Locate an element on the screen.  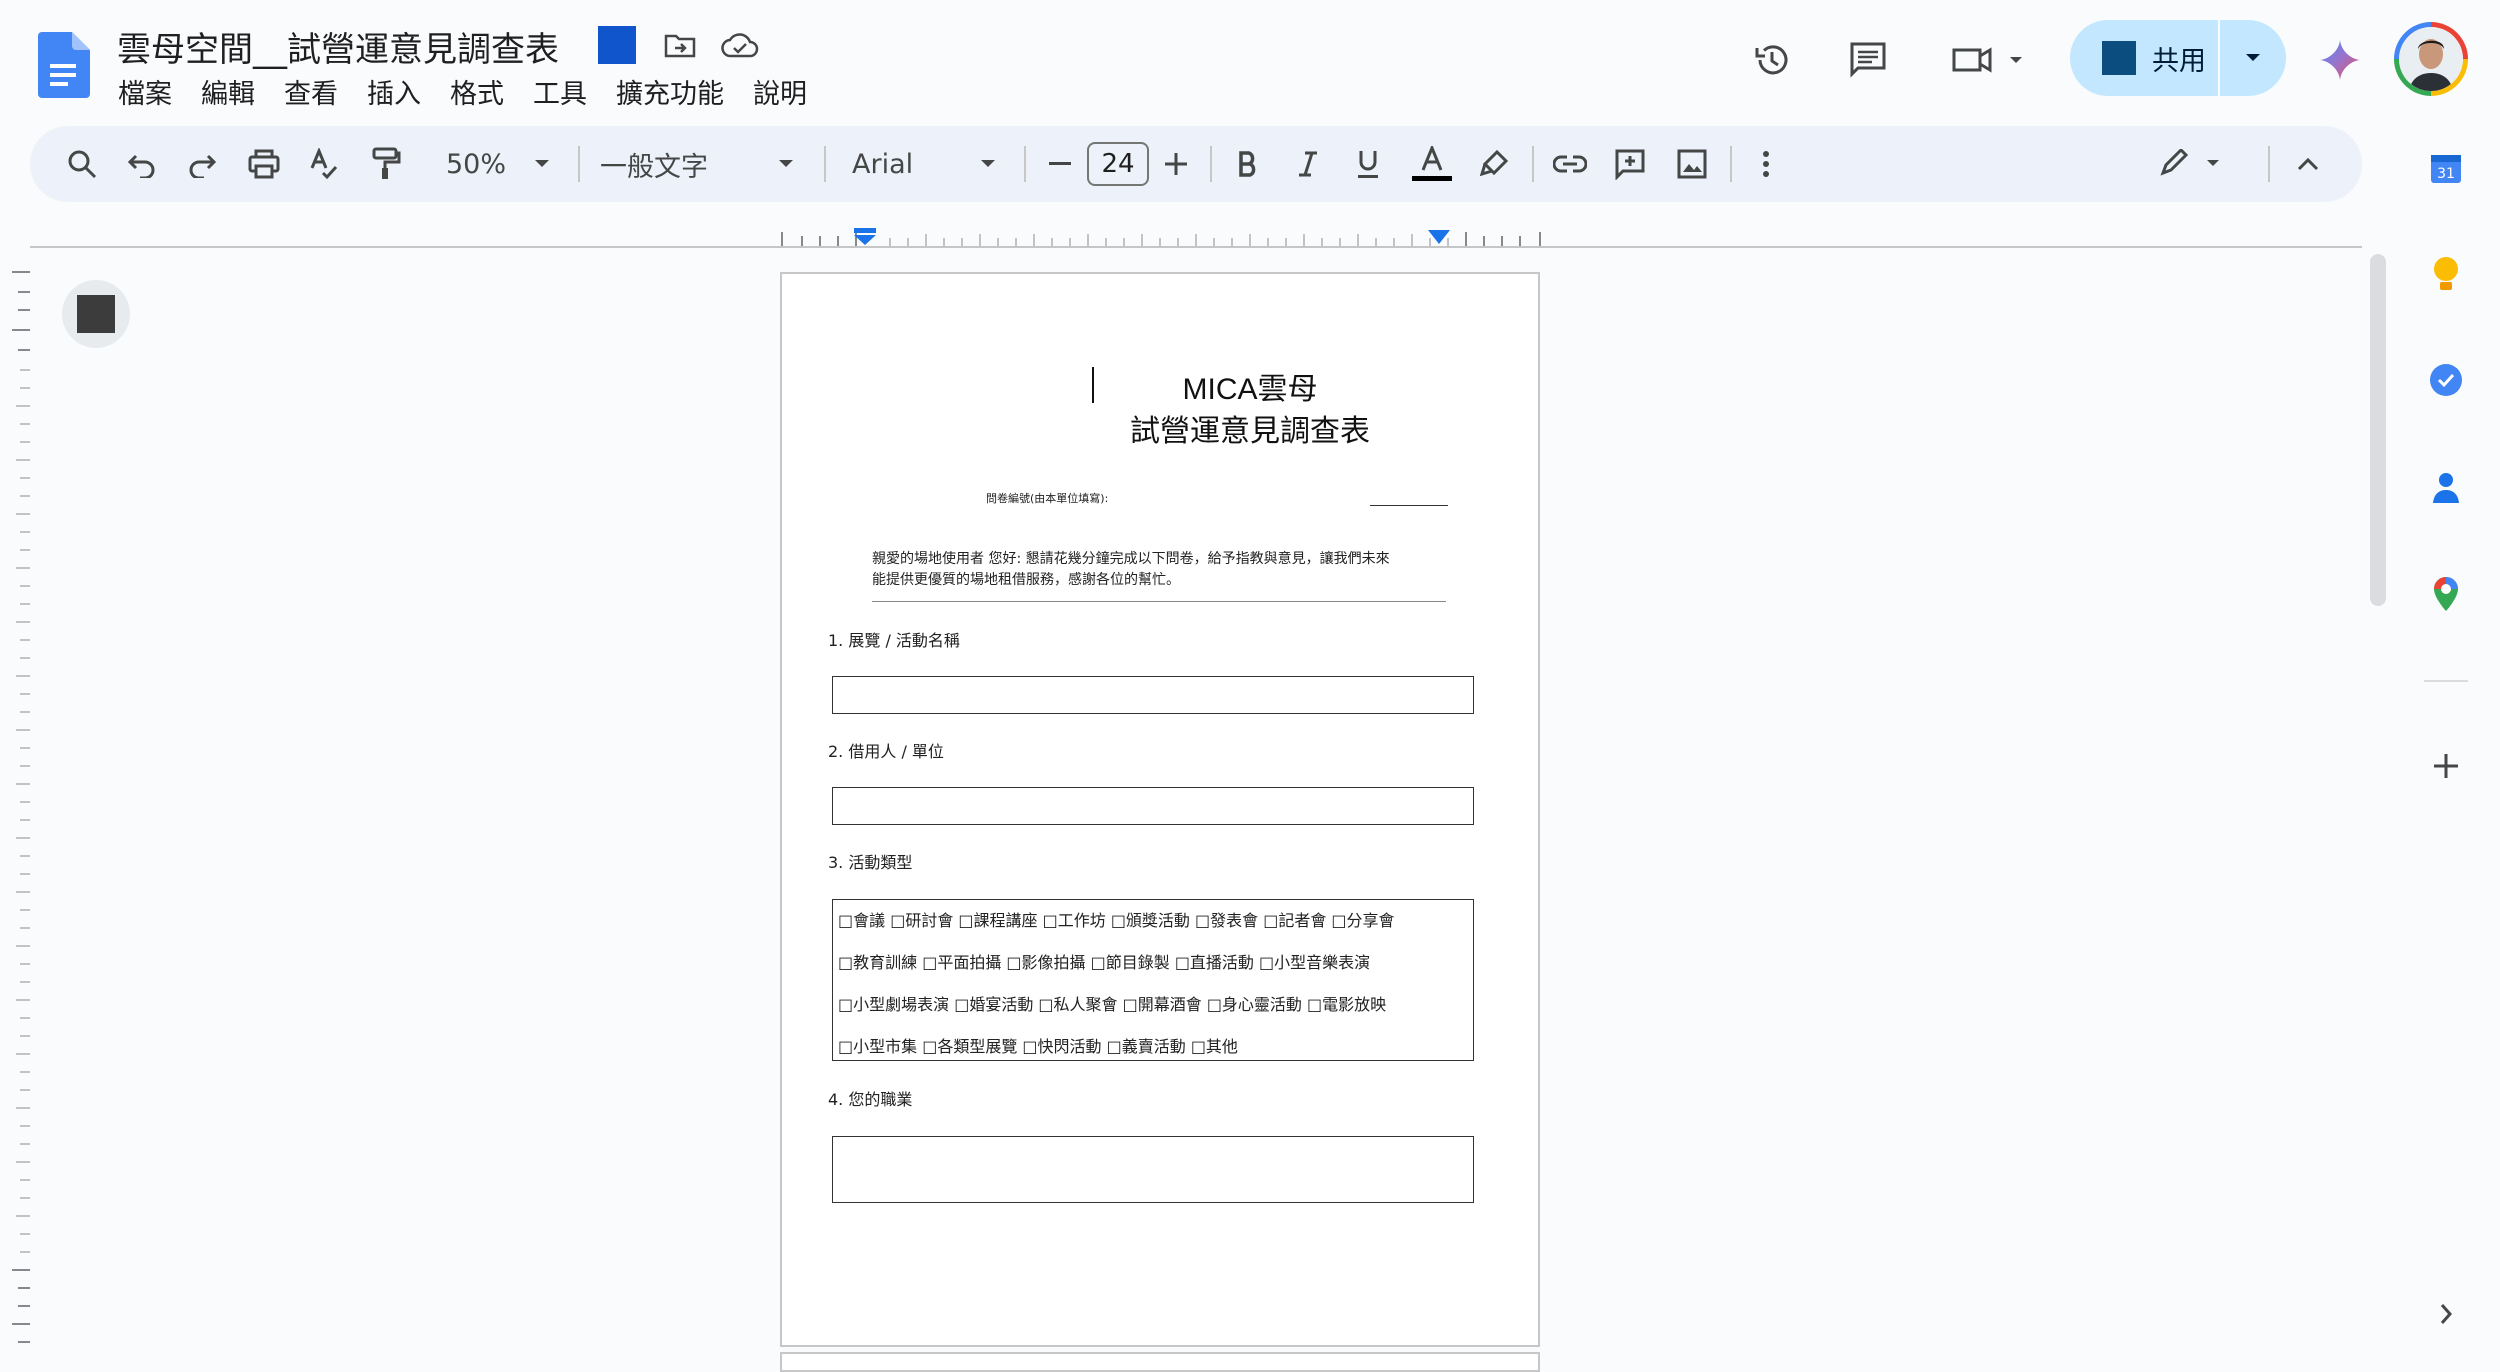
question-3-options-row-1: □會議 □研討會 □課程講座 □工作坊 □頒獎活動 □發表會 □記者會 □分享會 is located at coordinates (1116, 919).